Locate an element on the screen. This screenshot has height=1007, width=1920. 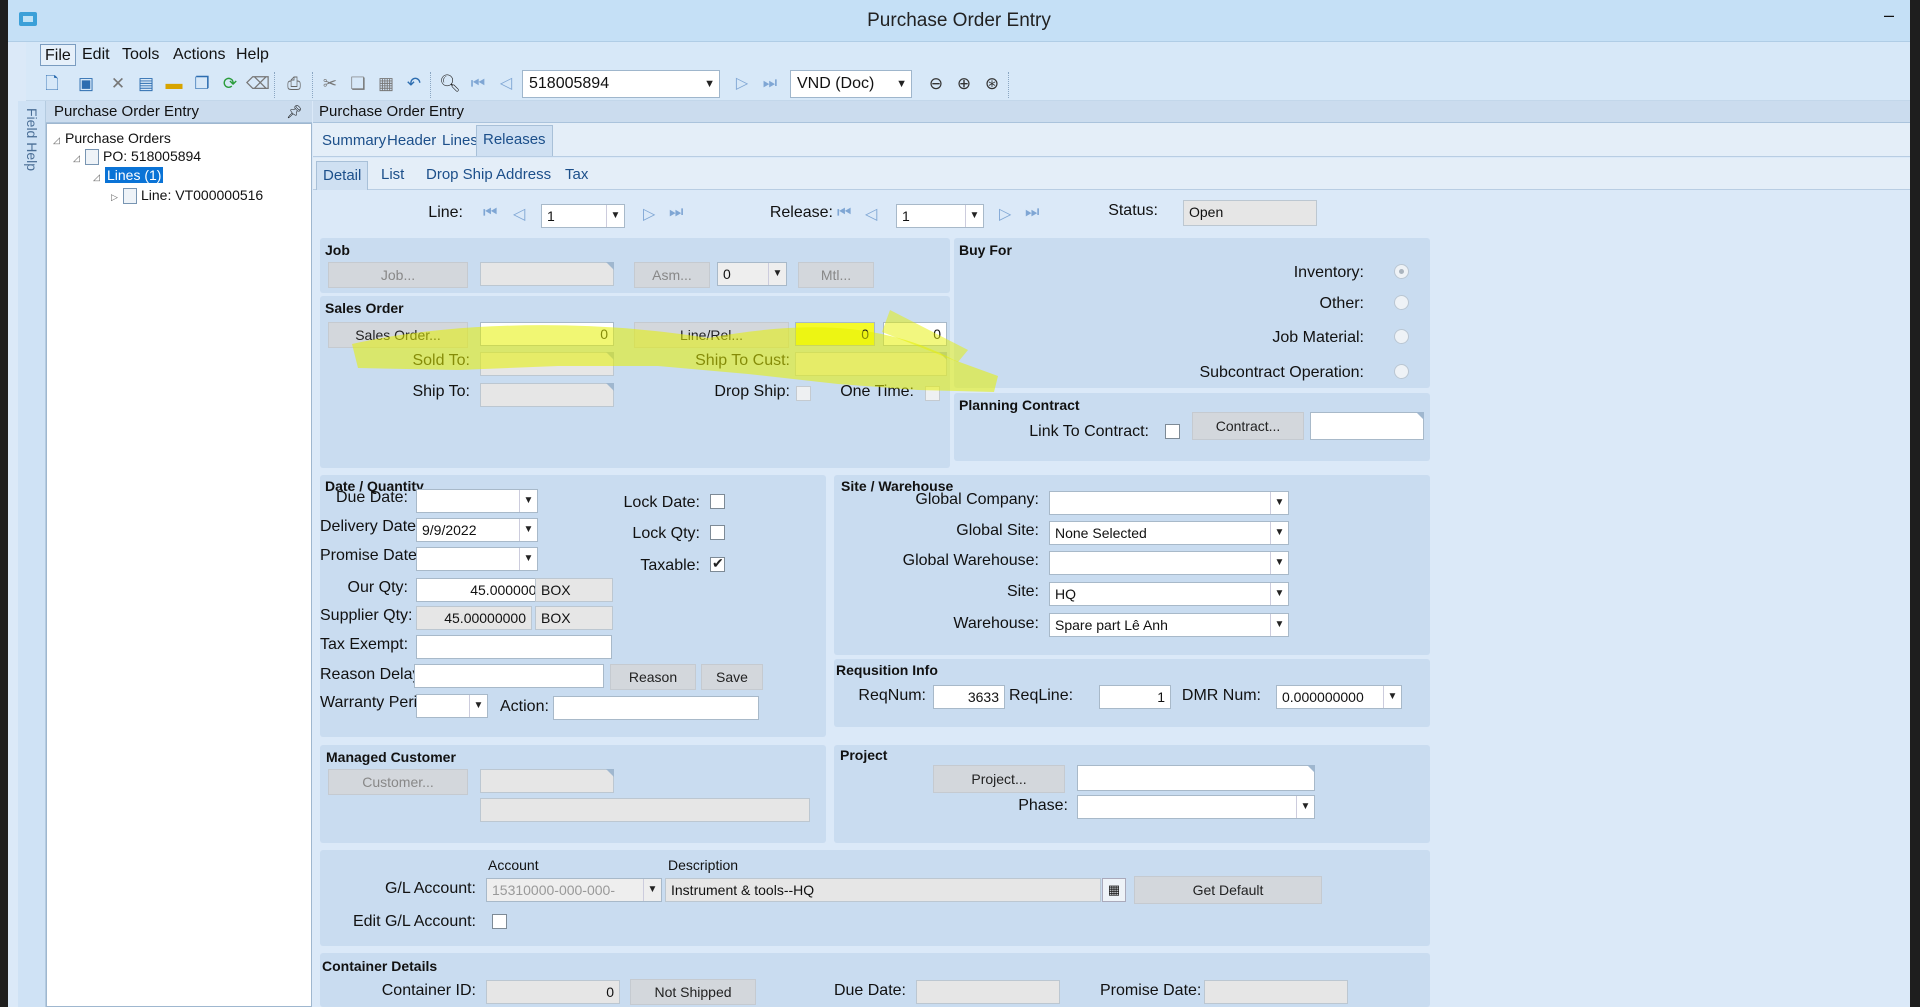
next-line-icon: ▷ is located at coordinates (649, 214).